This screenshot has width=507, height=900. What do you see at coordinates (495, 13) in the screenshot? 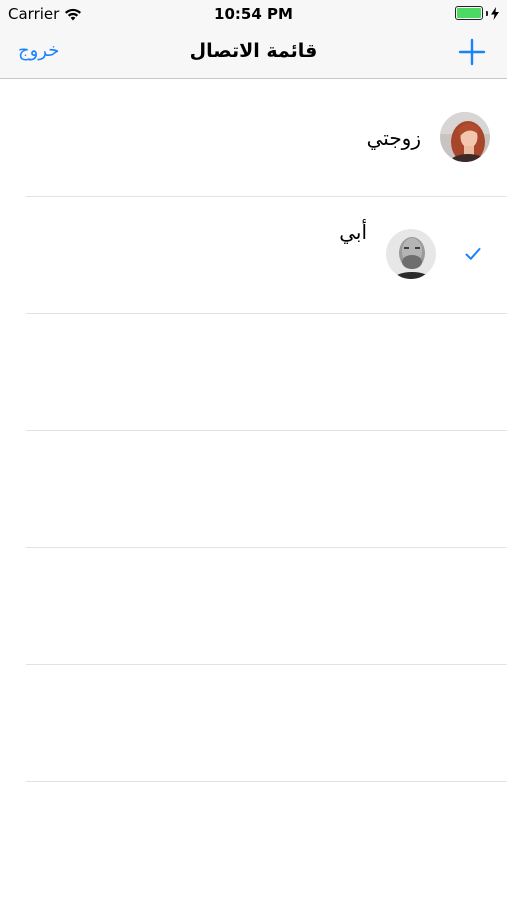
I see `charging-bolt-icon` at bounding box center [495, 13].